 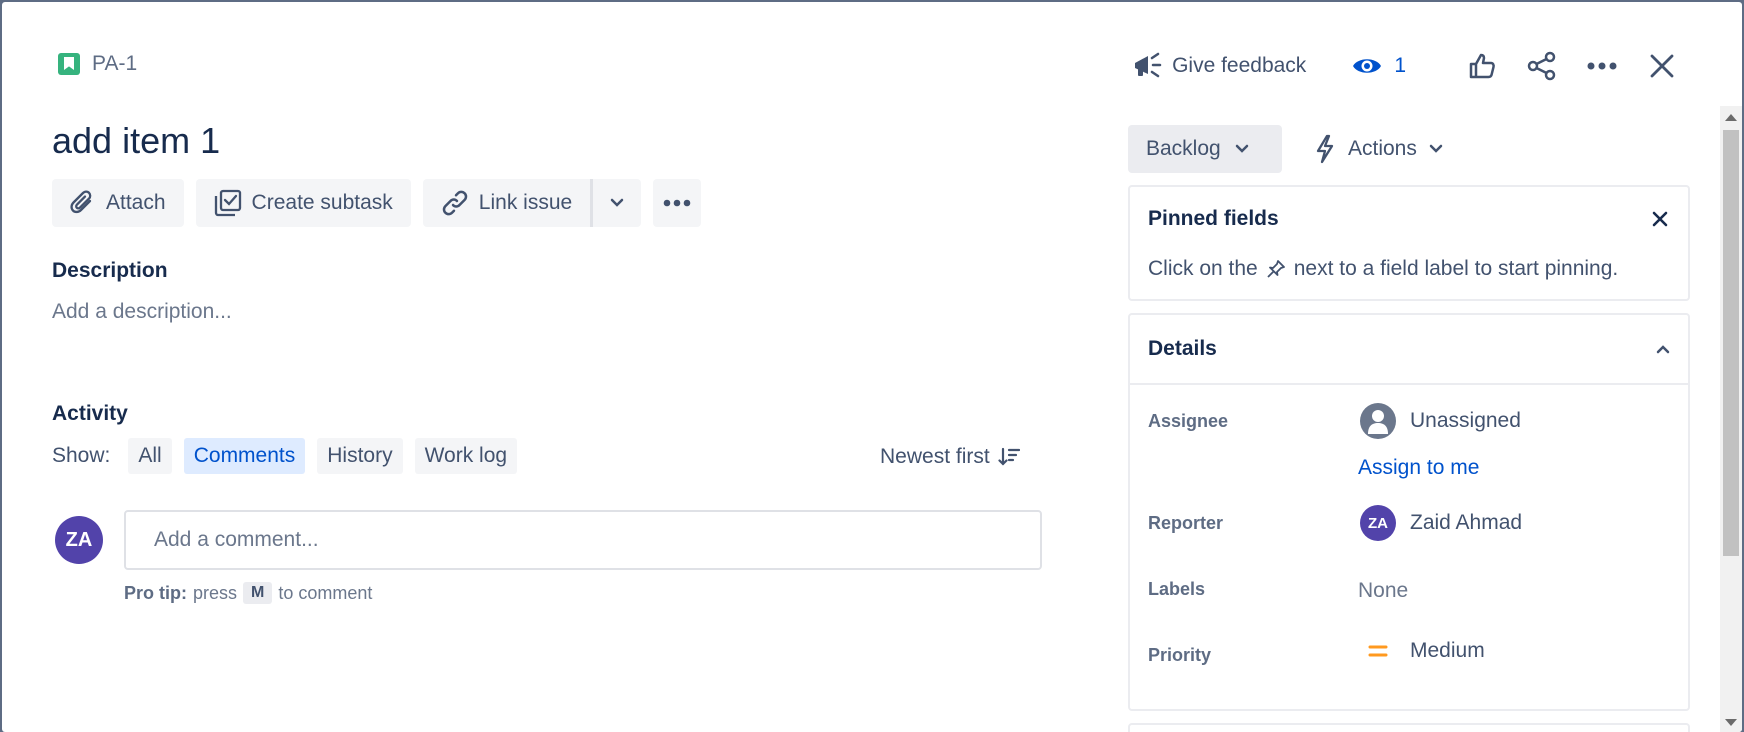 What do you see at coordinates (1731, 343) in the screenshot?
I see `scroll-thumb` at bounding box center [1731, 343].